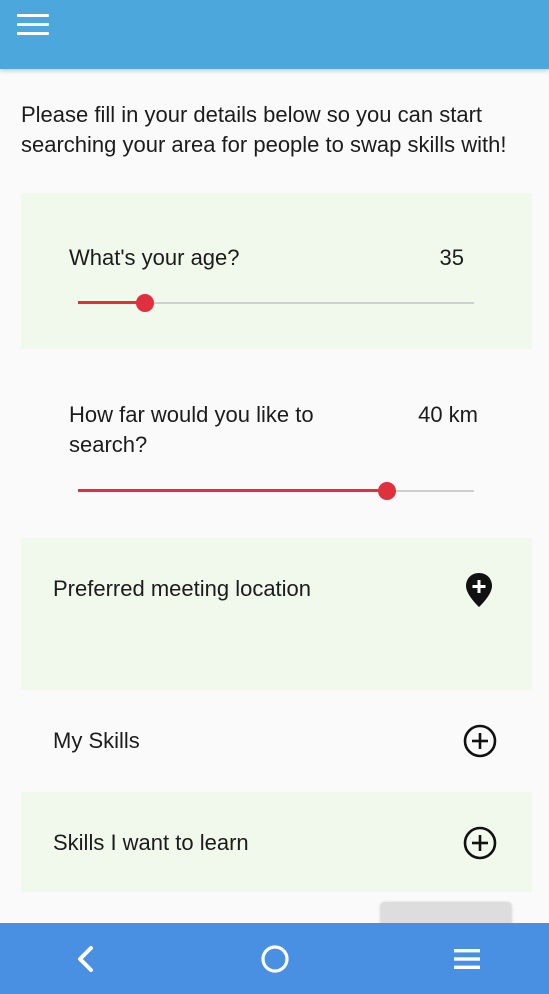 This screenshot has height=994, width=549. Describe the element at coordinates (112, 302) in the screenshot. I see `age-slider-fill` at that location.